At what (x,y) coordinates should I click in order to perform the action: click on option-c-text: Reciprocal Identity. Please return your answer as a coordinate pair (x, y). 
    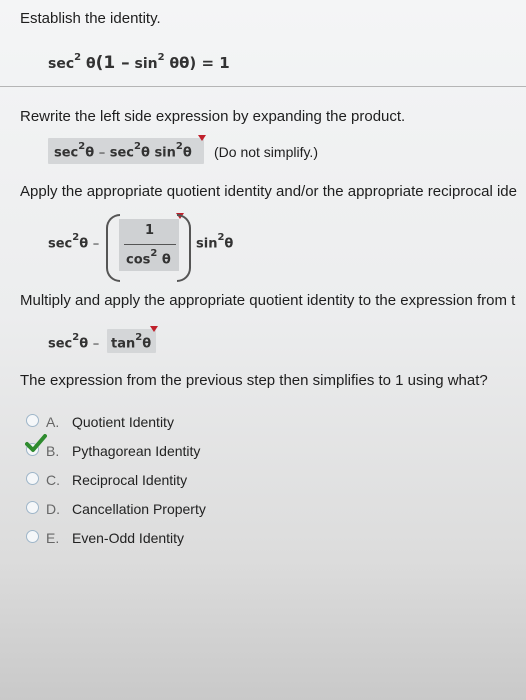
    Looking at the image, I should click on (129, 480).